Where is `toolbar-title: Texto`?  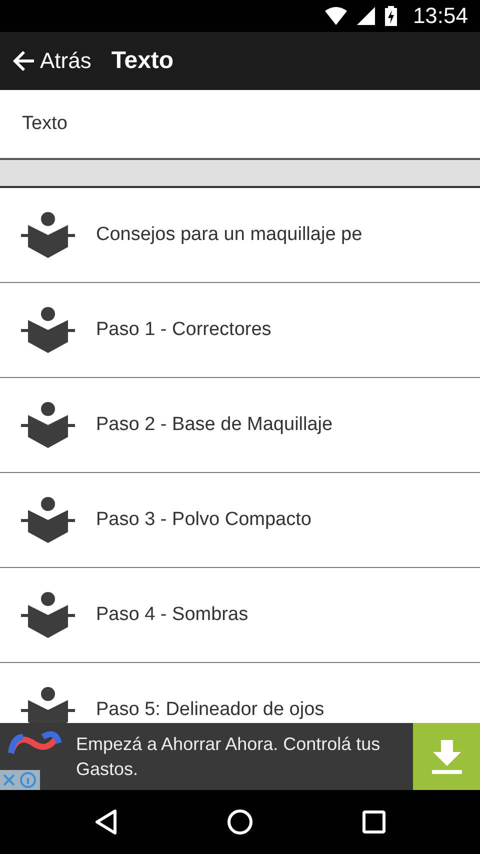 toolbar-title: Texto is located at coordinates (142, 61).